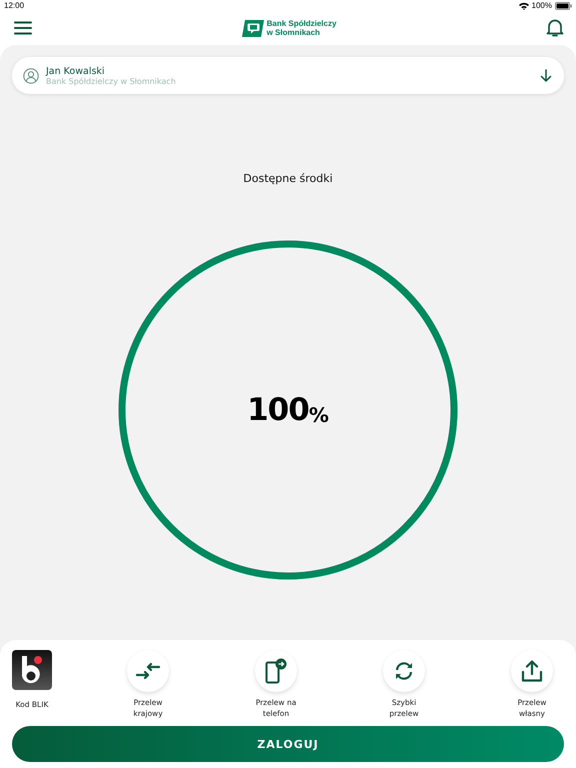  I want to click on user-icon, so click(31, 76).